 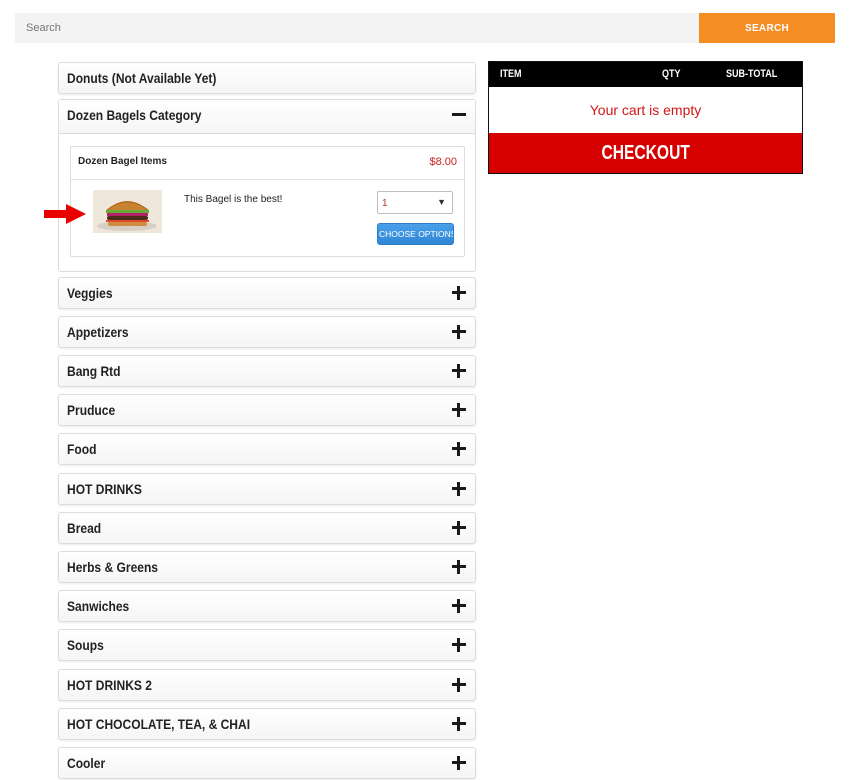 What do you see at coordinates (134, 115) in the screenshot?
I see `category-label: Dozen Bagels Category` at bounding box center [134, 115].